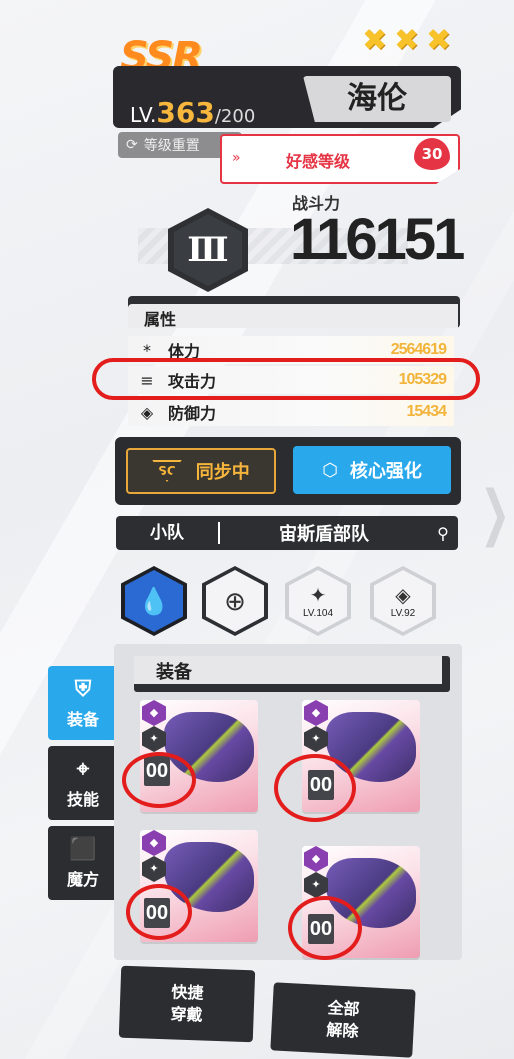 This screenshot has height=1059, width=514. I want to click on crosshair-icon: ⌖, so click(83, 769).